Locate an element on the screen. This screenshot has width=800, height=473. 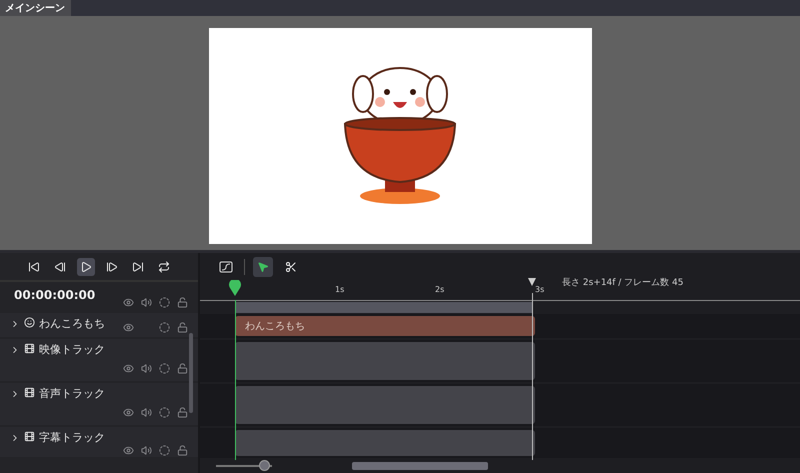
playhead-icon is located at coordinates (235, 288).